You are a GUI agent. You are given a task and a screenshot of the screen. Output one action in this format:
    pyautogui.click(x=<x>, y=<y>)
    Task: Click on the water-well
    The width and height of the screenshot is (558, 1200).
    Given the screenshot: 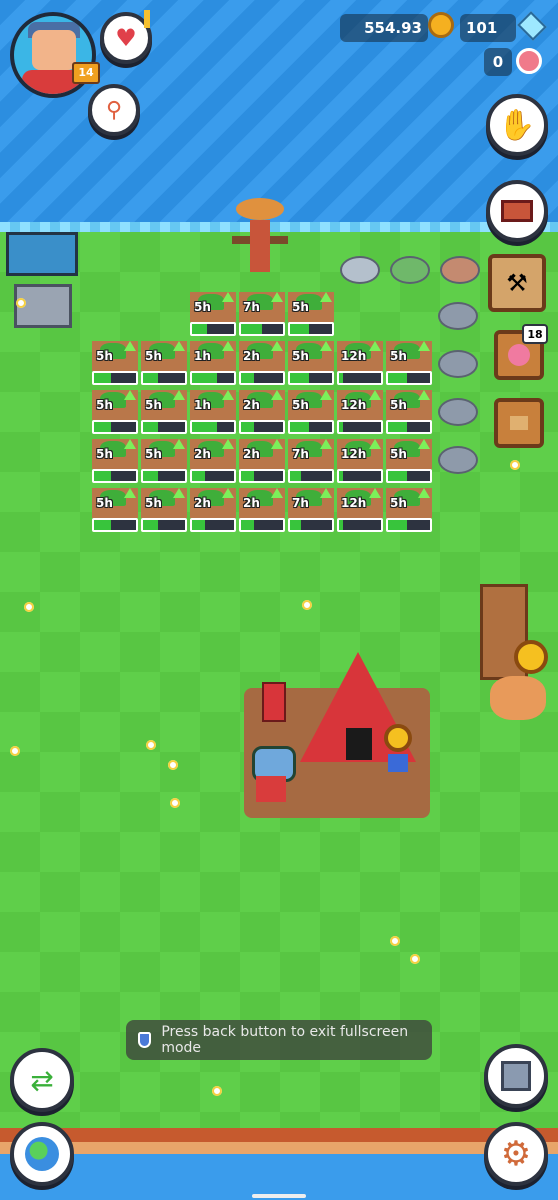 What is the action you would take?
    pyautogui.click(x=42, y=281)
    